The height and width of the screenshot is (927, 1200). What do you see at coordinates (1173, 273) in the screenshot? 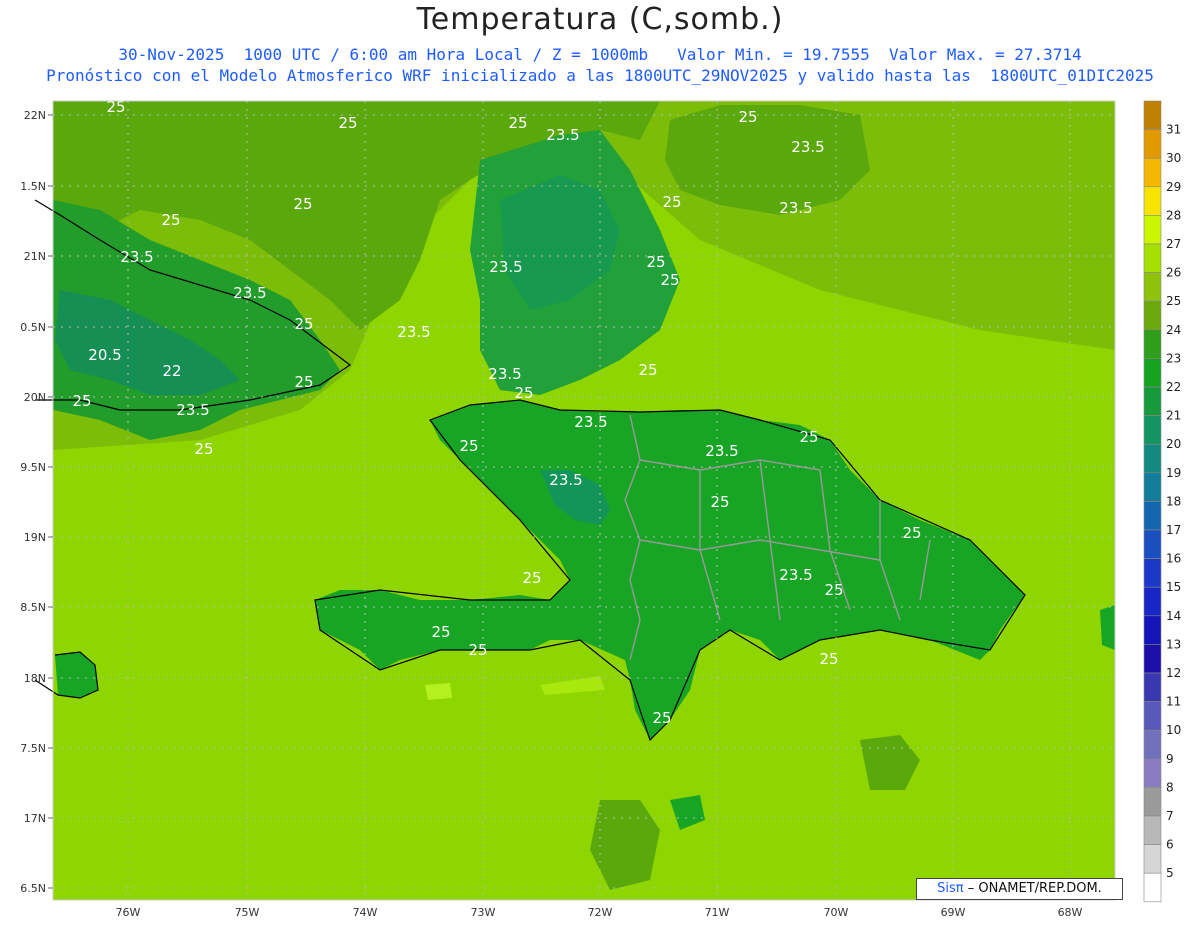
I see `colorbar-label: 26` at bounding box center [1173, 273].